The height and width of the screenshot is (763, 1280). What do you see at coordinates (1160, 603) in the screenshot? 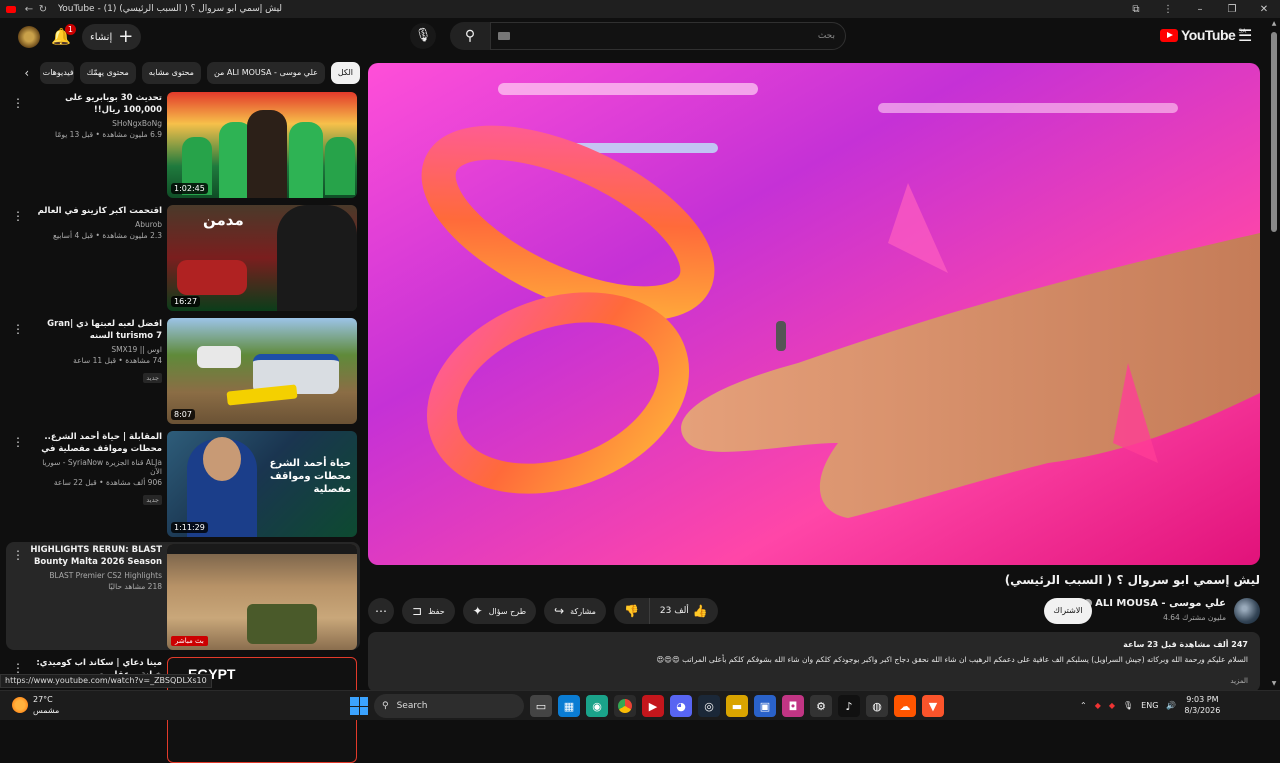
I see `channel-name: ALI MOUSA - علي موسى` at bounding box center [1160, 603].